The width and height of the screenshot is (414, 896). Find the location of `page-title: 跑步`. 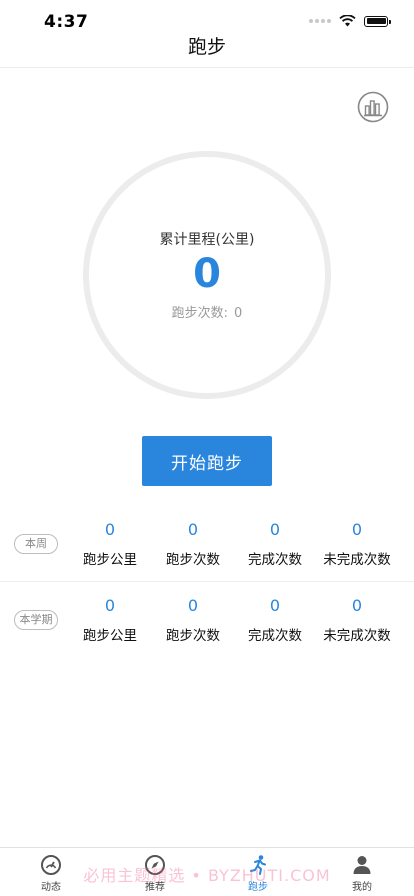

page-title: 跑步 is located at coordinates (206, 47).